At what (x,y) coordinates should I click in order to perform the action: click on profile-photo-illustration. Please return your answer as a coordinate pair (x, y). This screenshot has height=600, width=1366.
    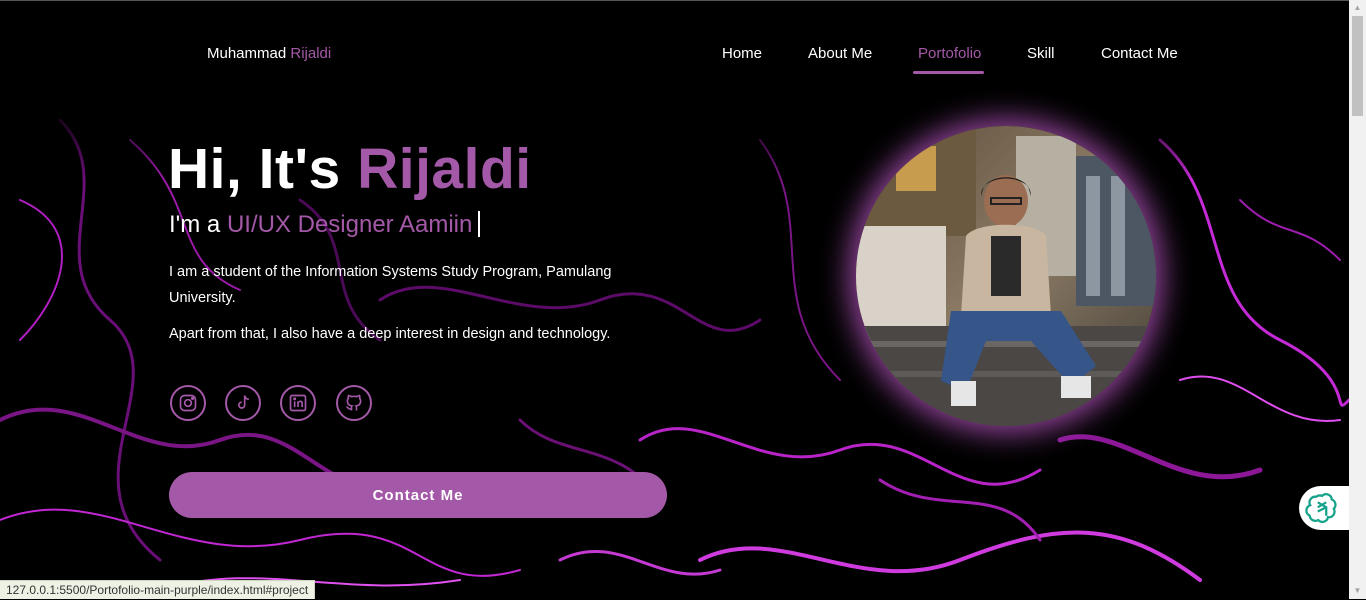
    Looking at the image, I should click on (1006, 276).